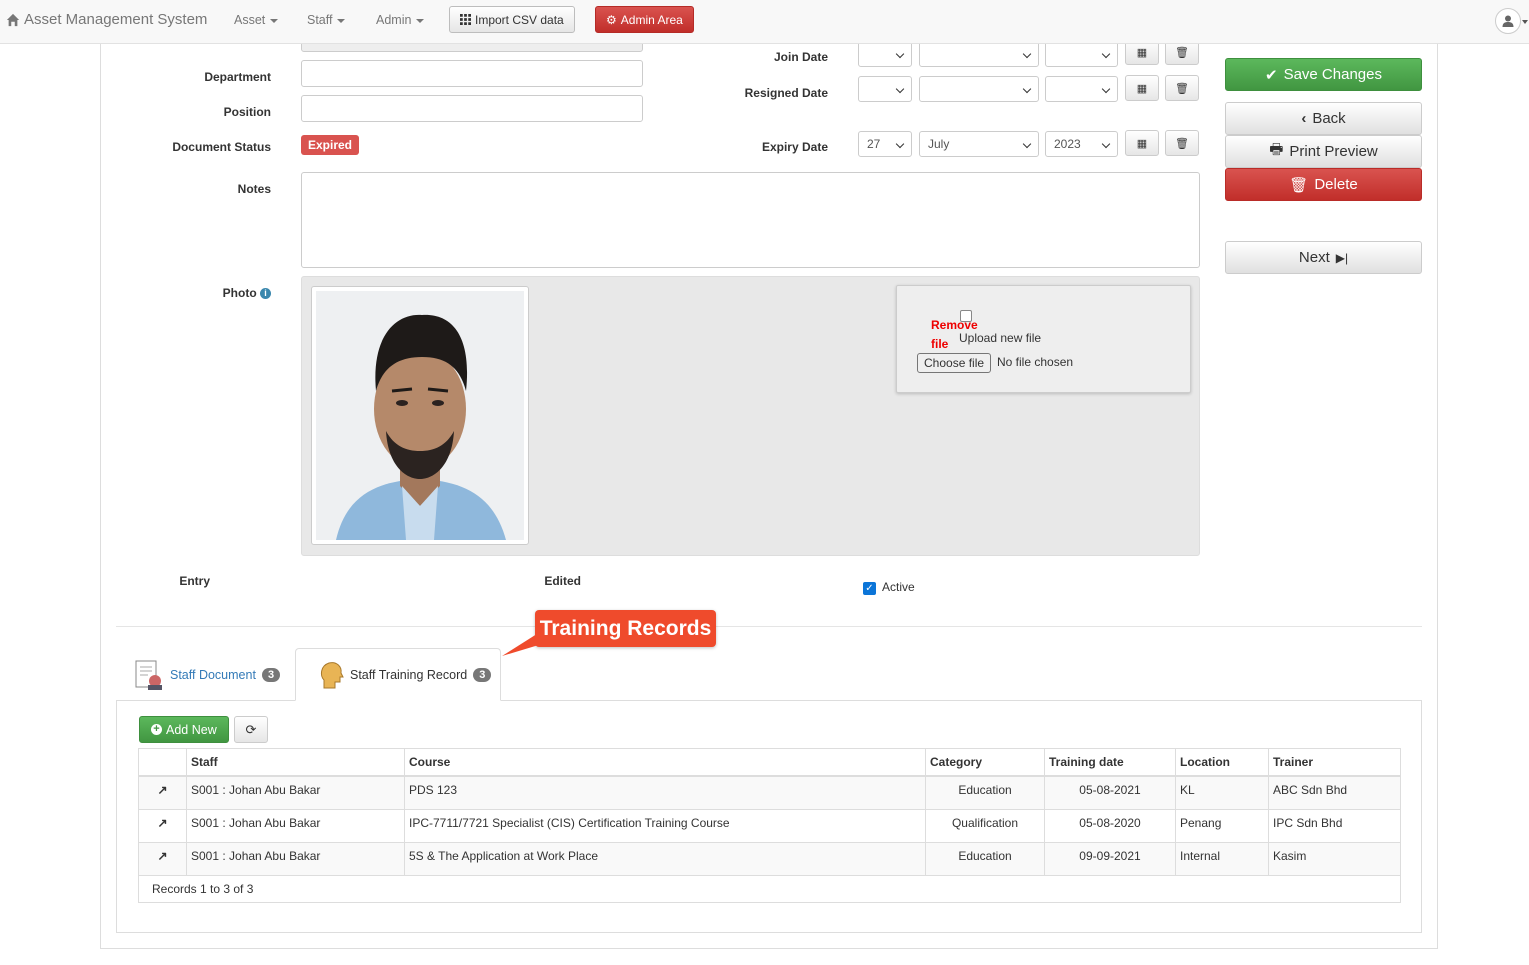  Describe the element at coordinates (519, 19) in the screenshot. I see `import-csv-label: Import CSV data` at that location.